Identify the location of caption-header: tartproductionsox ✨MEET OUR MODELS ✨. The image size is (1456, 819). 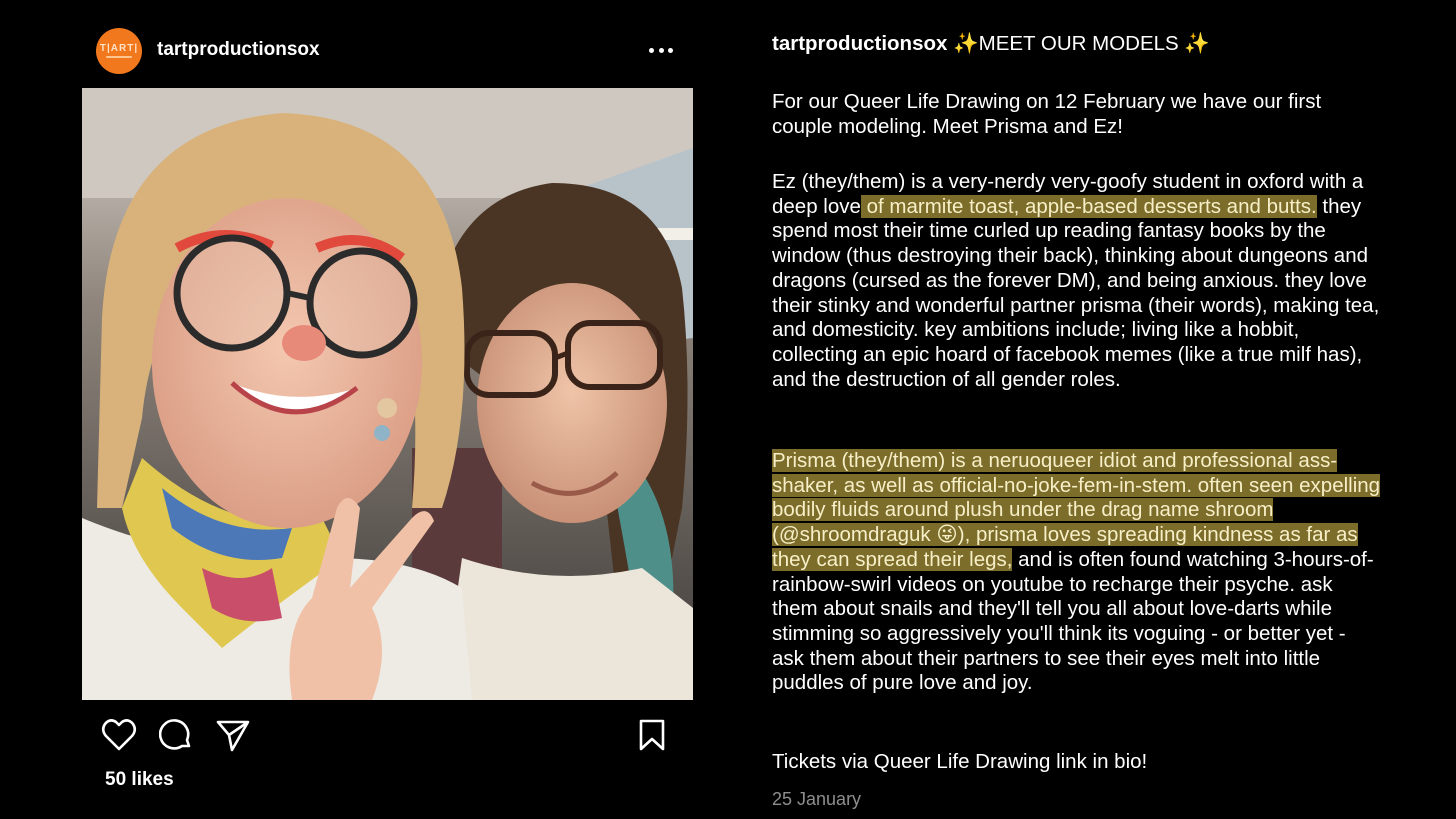
(1077, 47).